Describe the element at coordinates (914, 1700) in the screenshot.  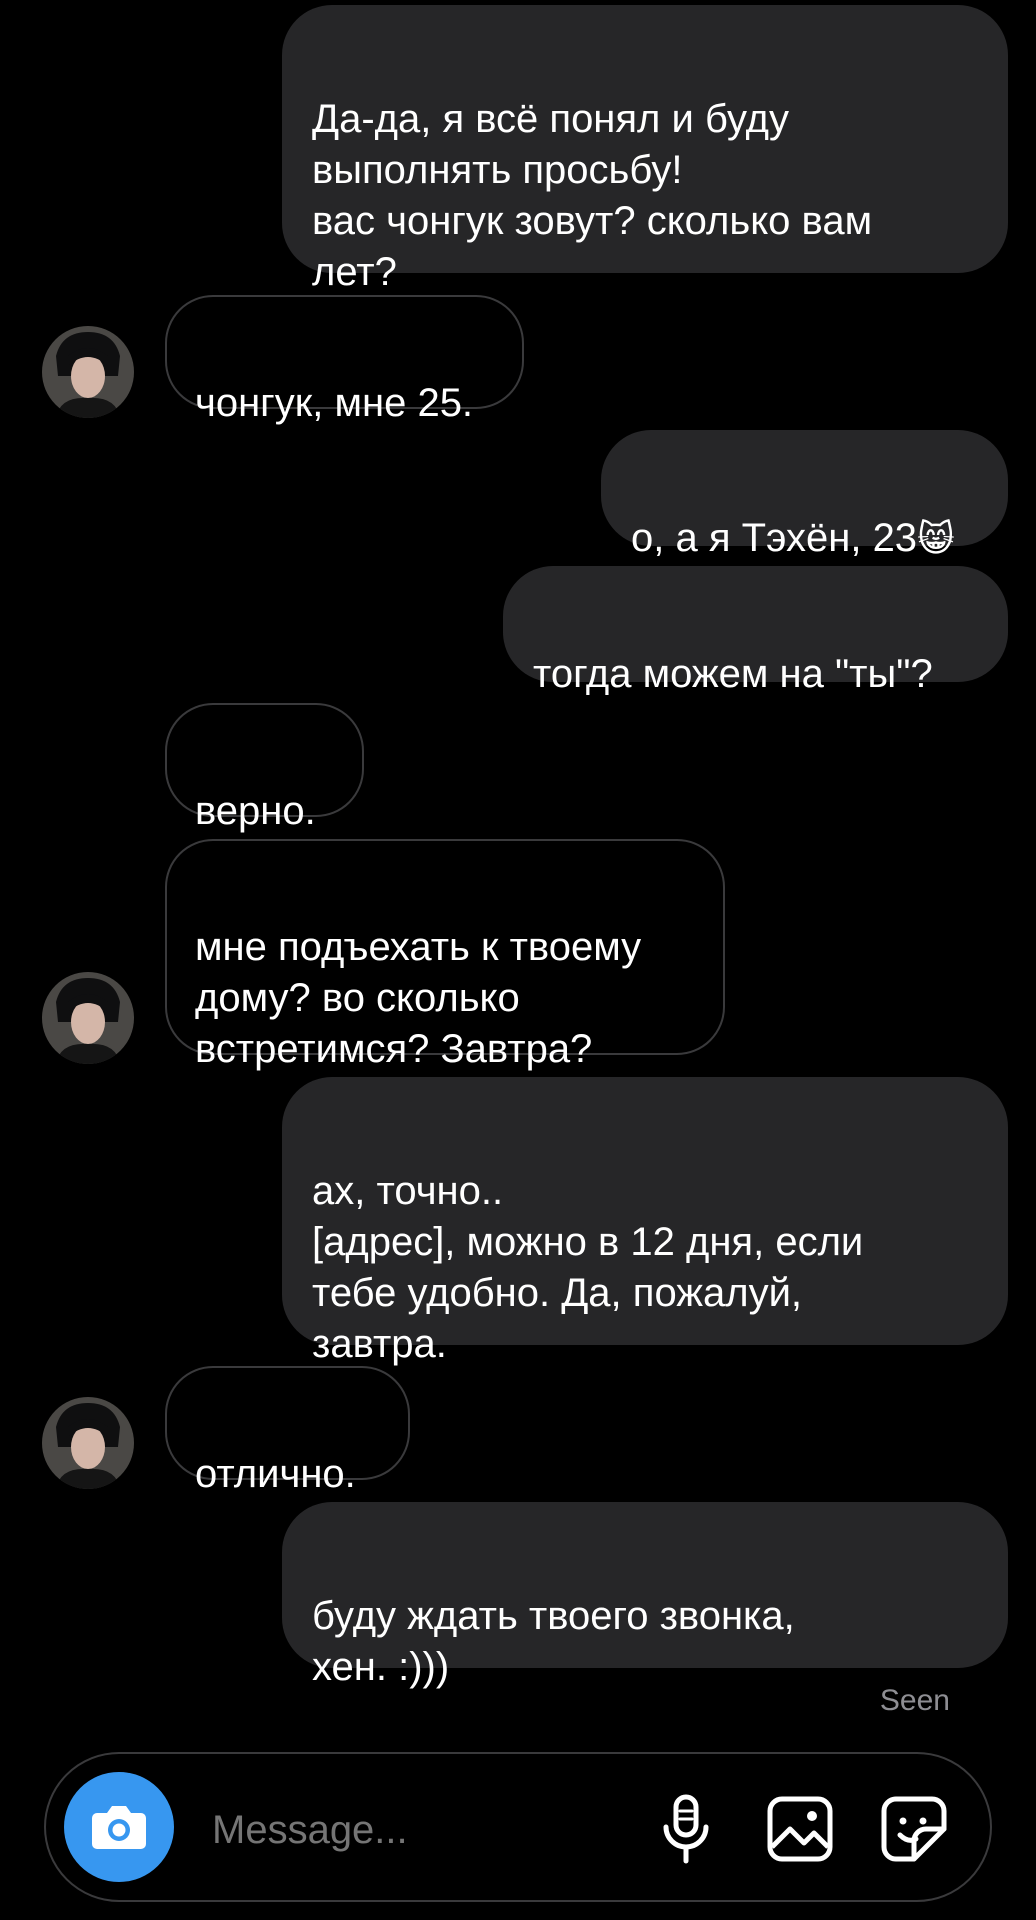
I see `seen-status: Seen` at that location.